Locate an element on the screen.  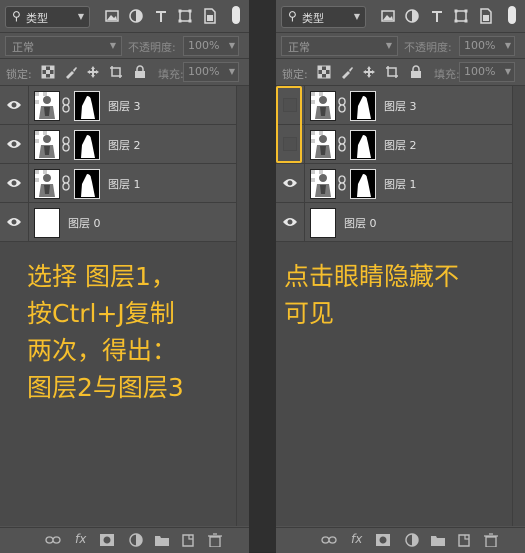
opacity-label: 不透明度: is located at coordinates (152, 47).